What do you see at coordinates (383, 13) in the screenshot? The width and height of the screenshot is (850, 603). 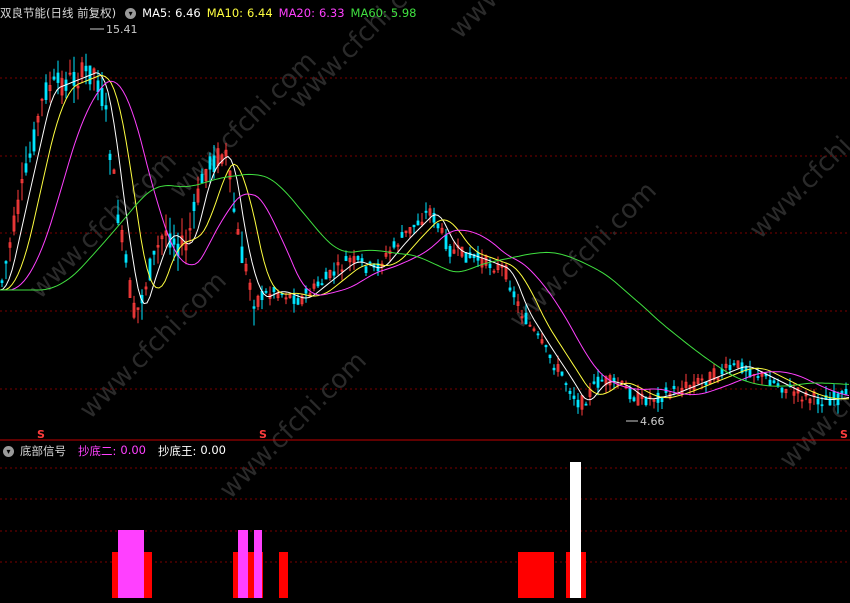 I see `ma60-readout: MA60: 5.98` at bounding box center [383, 13].